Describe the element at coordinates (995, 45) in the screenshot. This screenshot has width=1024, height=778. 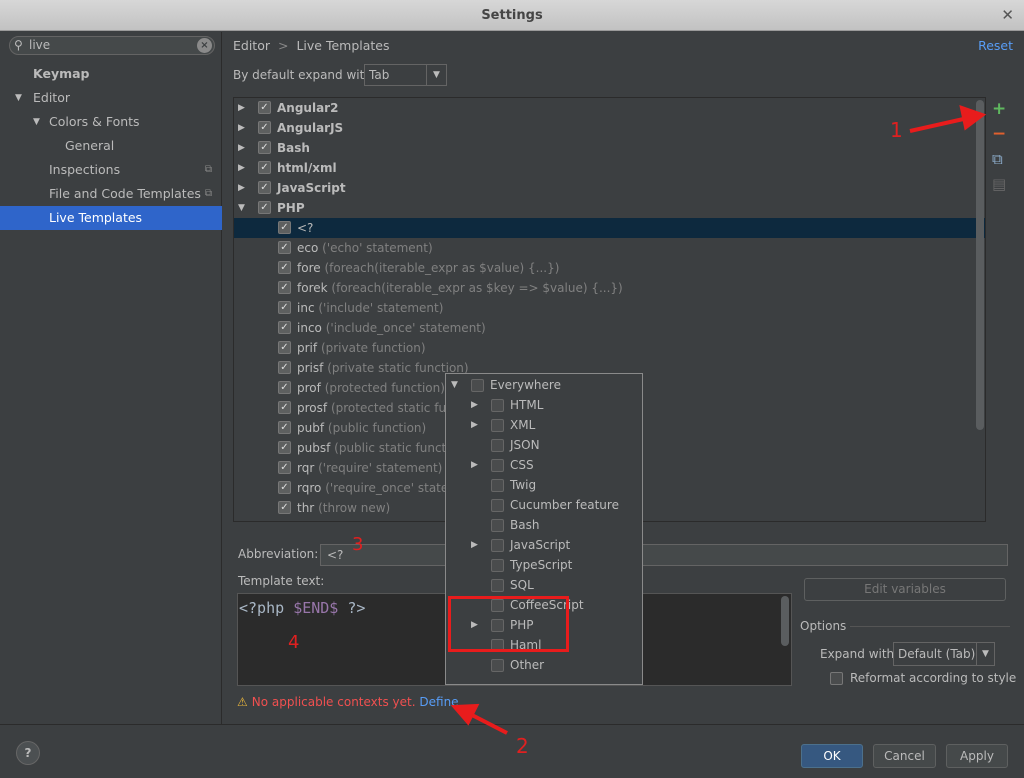
I see `reset-link: Reset` at that location.